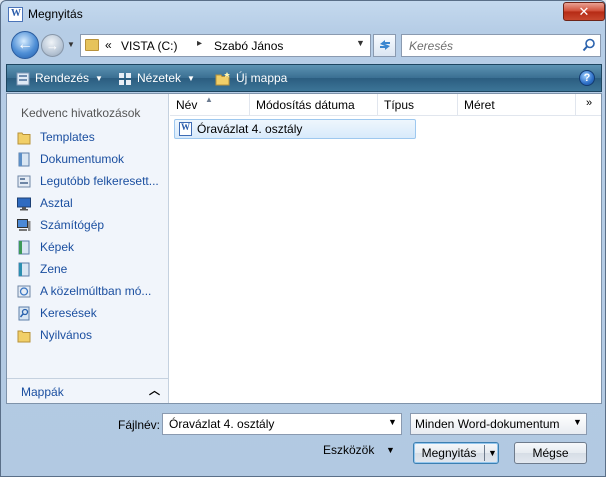  What do you see at coordinates (87, 204) in the screenshot?
I see `nav-item-desktop: Asztal` at bounding box center [87, 204].